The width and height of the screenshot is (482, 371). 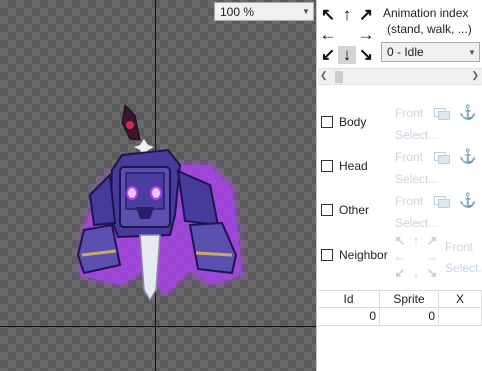 I want to click on layer-row-head: Head Front Select... ⚓, so click(x=399, y=170).